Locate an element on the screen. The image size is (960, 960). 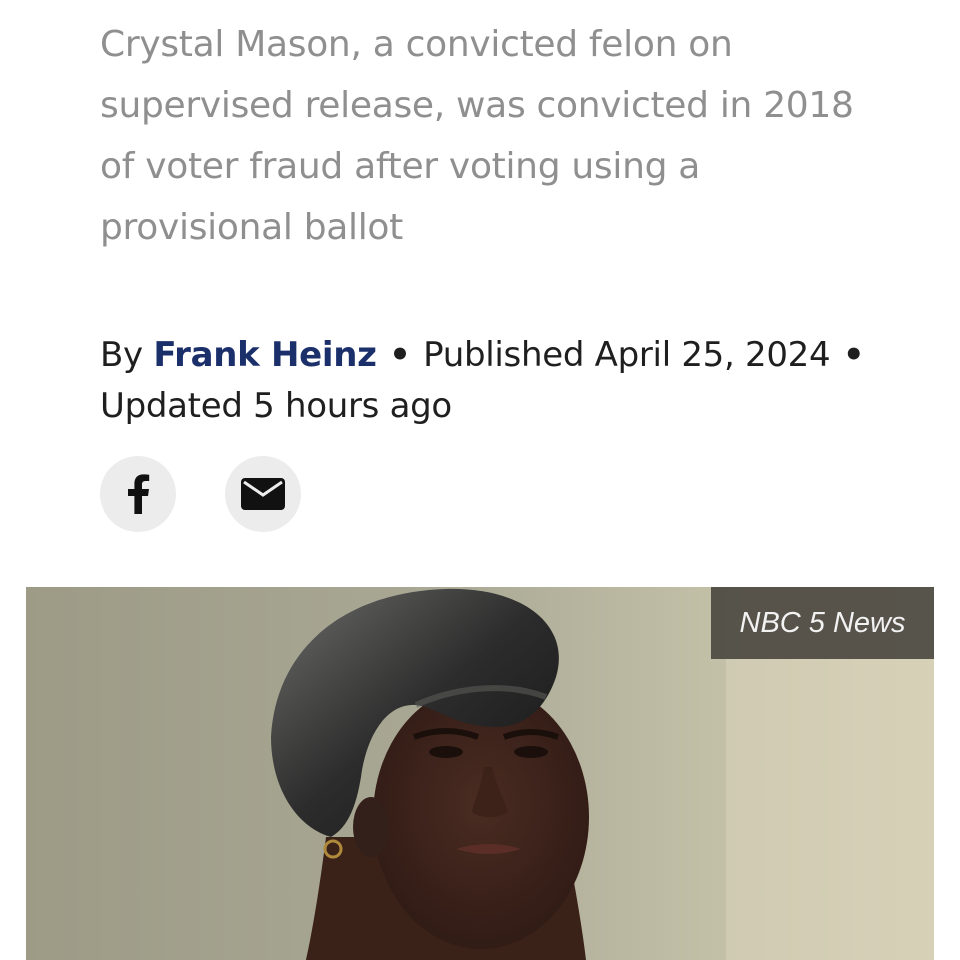
published-date: Published April 25, 2024 is located at coordinates (627, 355).